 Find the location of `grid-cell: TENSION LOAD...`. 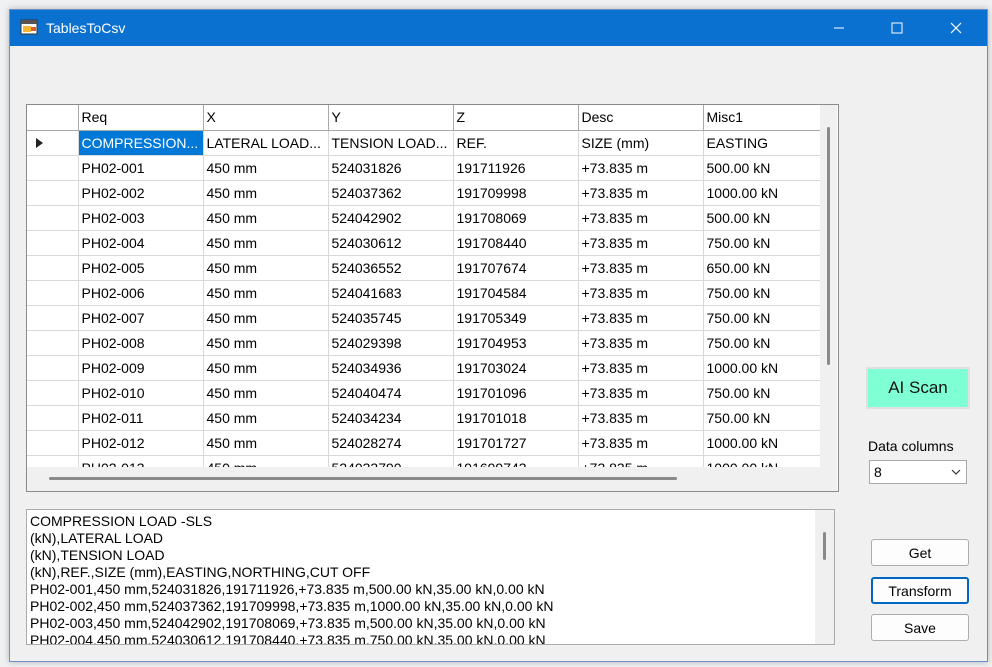

grid-cell: TENSION LOAD... is located at coordinates (391, 143).